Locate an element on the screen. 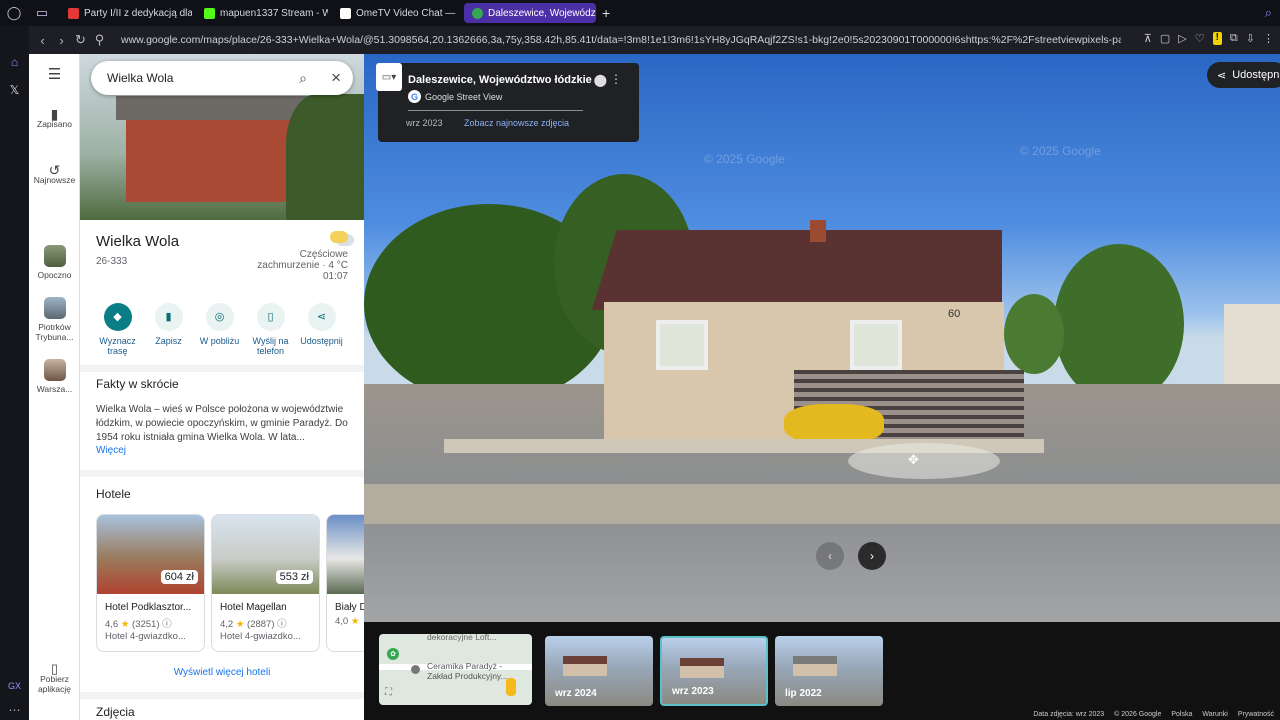  nav-arrow-left-icon: ‹ is located at coordinates (830, 556).